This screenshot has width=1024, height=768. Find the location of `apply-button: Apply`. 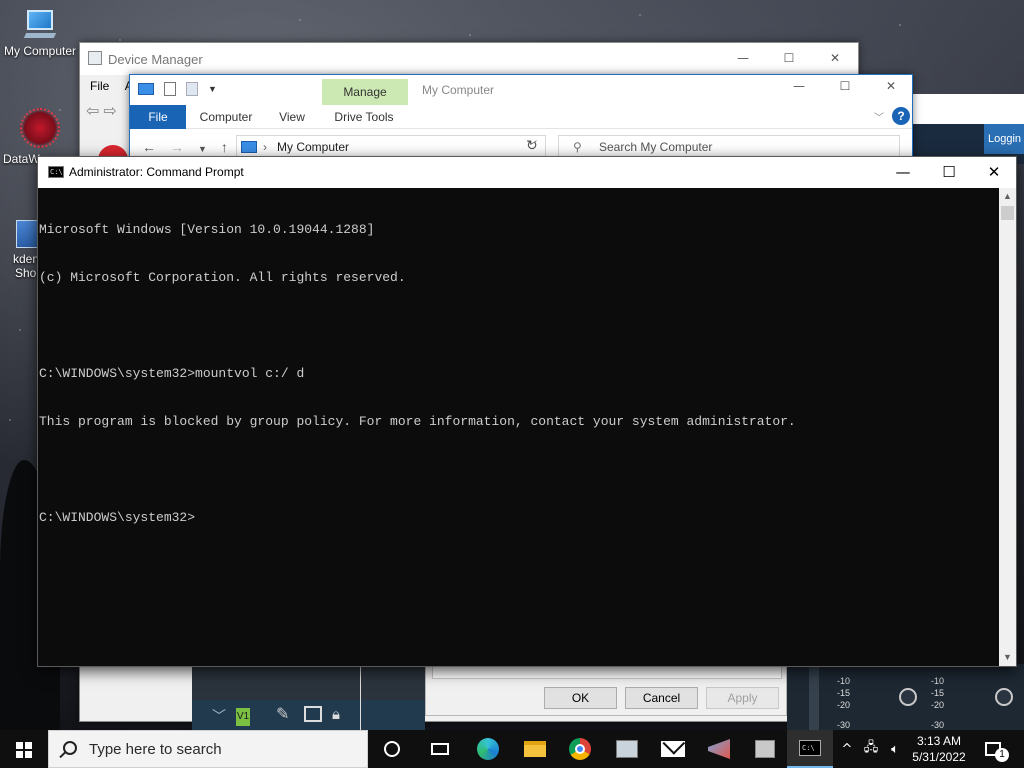

apply-button: Apply is located at coordinates (742, 698).